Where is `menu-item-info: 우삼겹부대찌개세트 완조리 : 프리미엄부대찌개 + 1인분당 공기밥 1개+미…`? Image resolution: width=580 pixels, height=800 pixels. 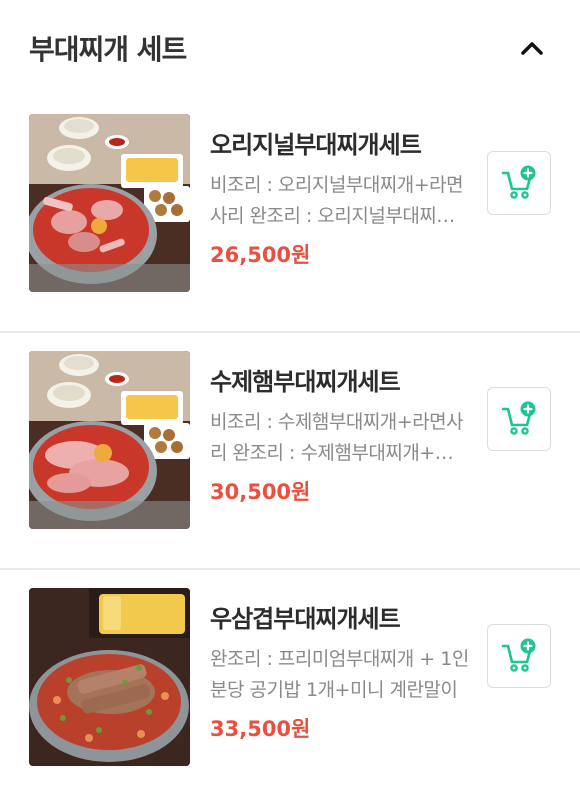
menu-item-info: 우삼겹부대찌개세트 완조리 : 프리미엄부대찌개 + 1인분당 공기밥 1개+미… is located at coordinates (340, 694).